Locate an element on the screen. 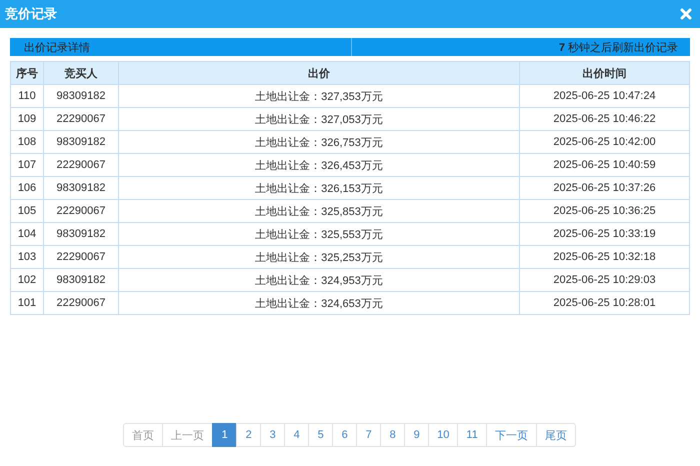  table-cell: 2025-06-25 10:32:18 is located at coordinates (605, 257).